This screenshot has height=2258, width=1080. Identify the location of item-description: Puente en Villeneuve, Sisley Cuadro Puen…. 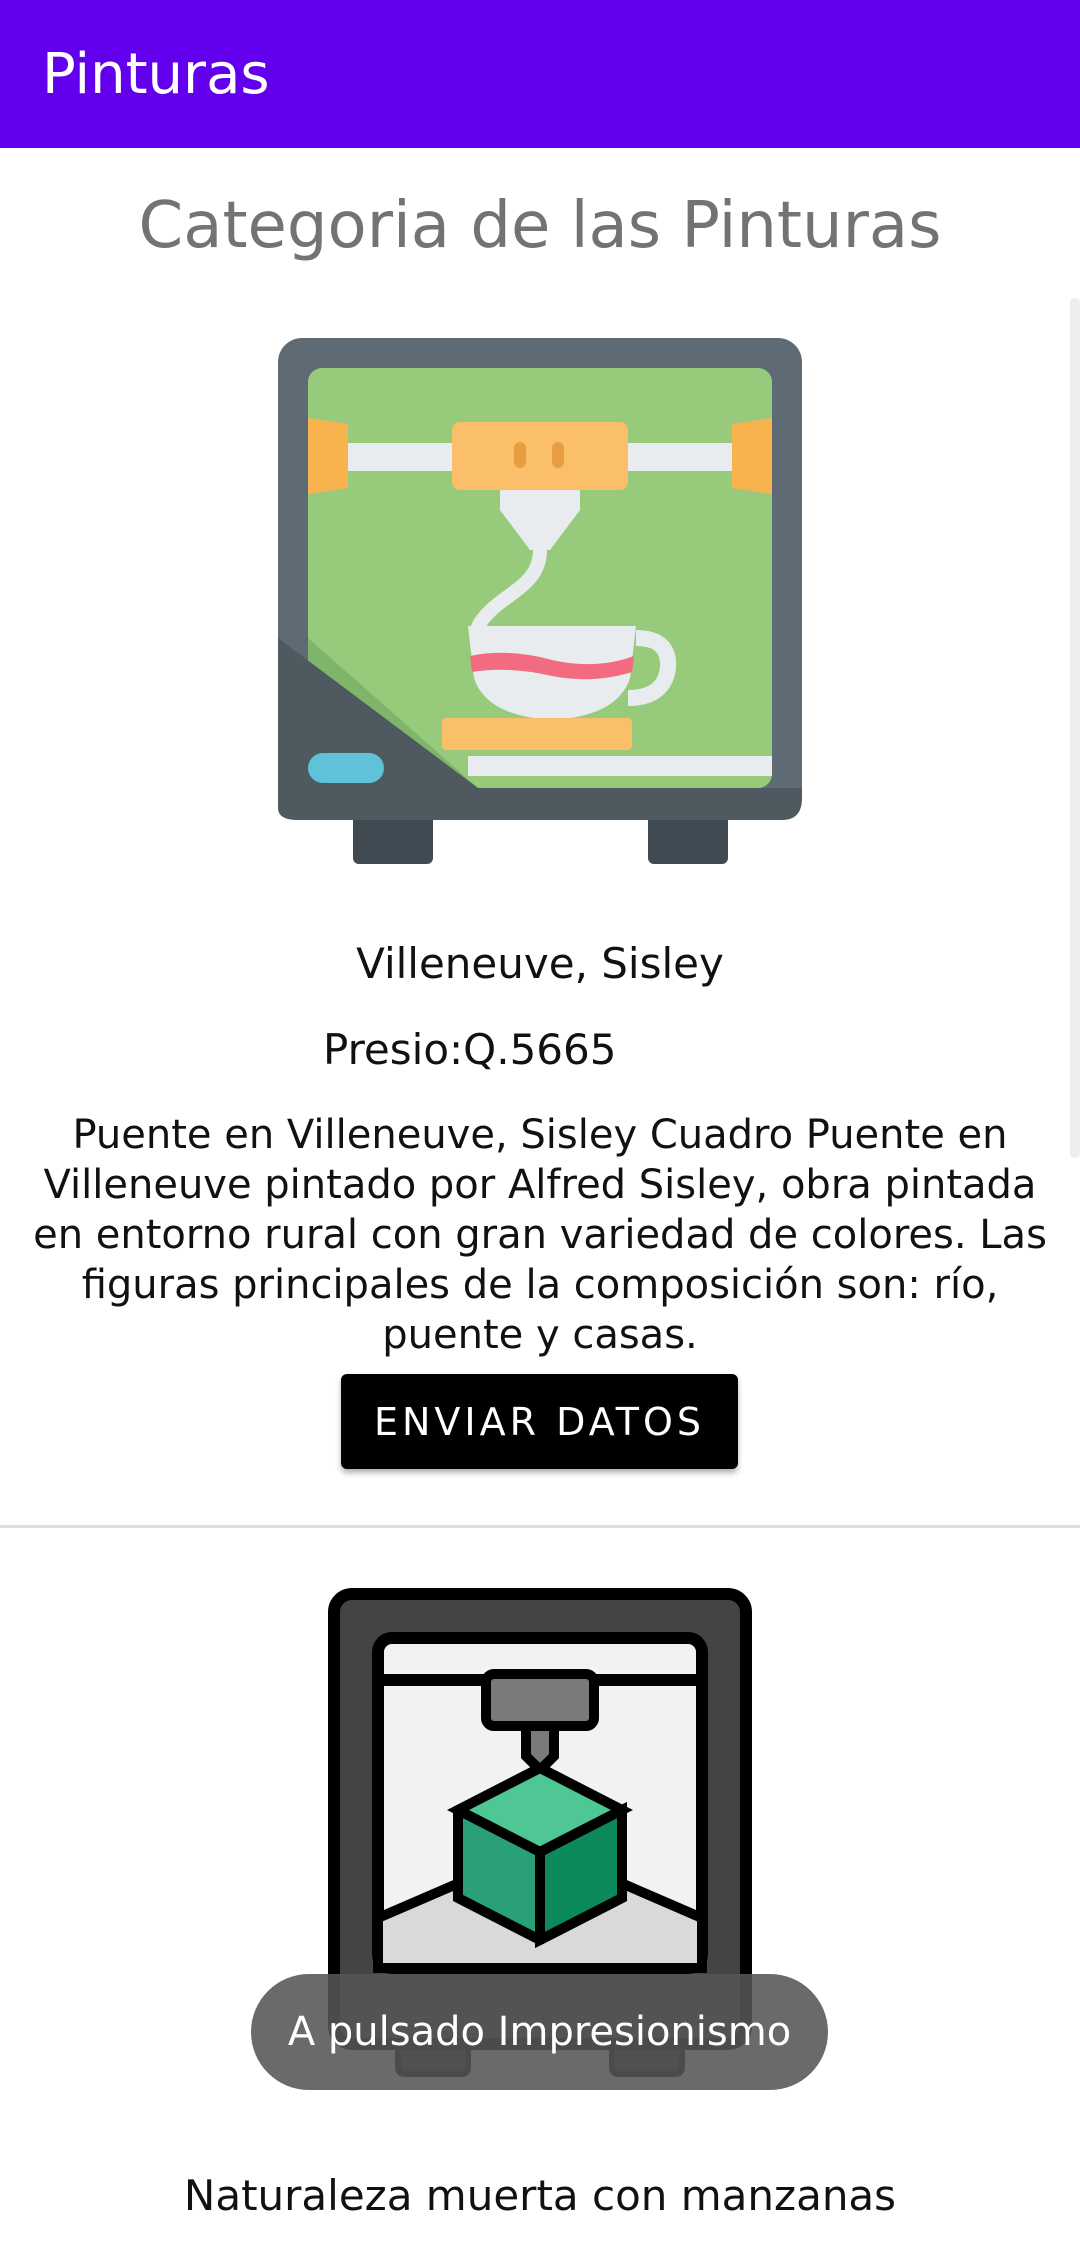
(540, 1235).